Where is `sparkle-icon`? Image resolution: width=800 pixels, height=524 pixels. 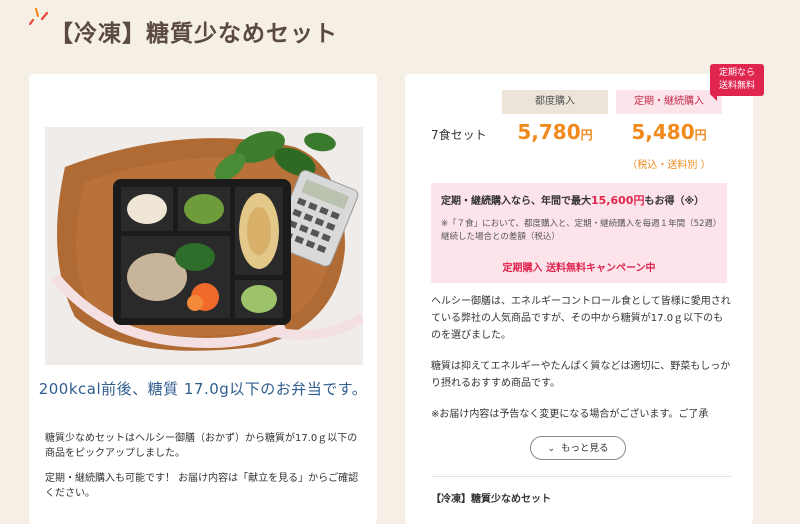 sparkle-icon is located at coordinates (39, 16).